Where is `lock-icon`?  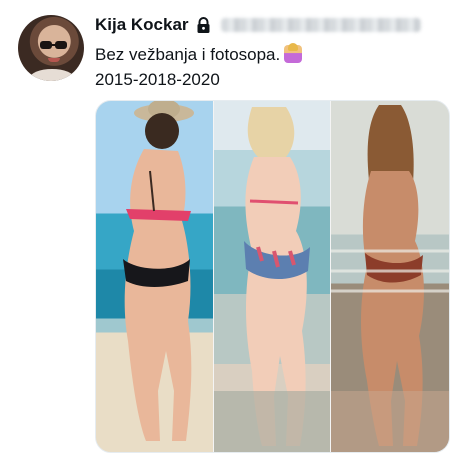 lock-icon is located at coordinates (203, 25).